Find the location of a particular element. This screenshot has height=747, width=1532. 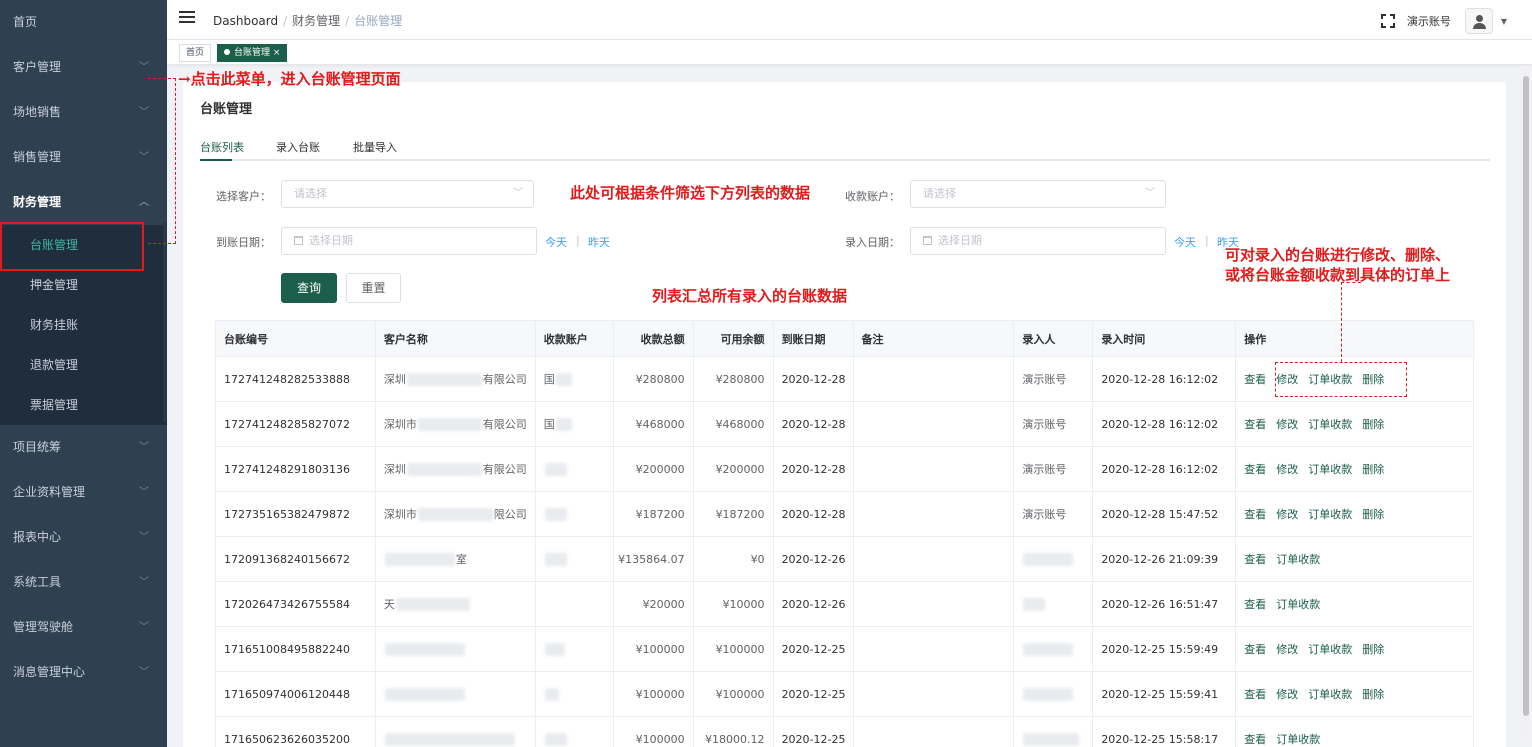

sidebar-subitem-refund: 退款管理 is located at coordinates (83, 365).